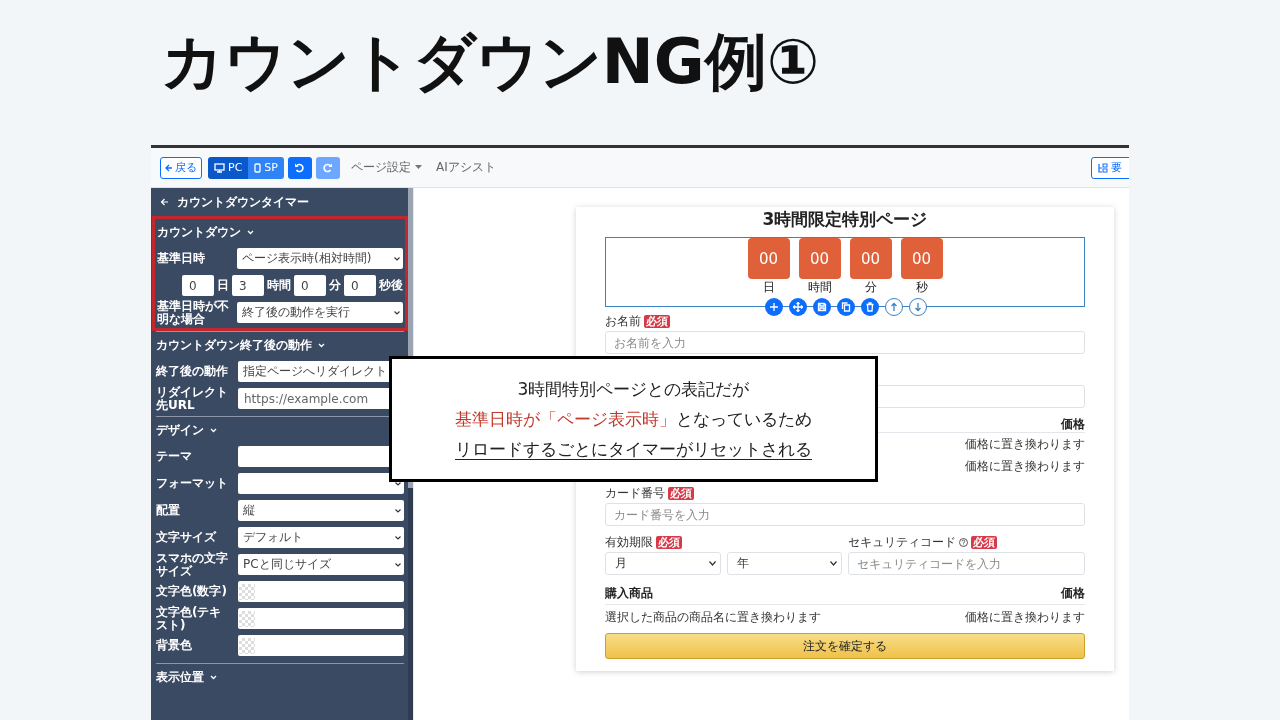  I want to click on field-label: 文字色(テキスト), so click(189, 618).